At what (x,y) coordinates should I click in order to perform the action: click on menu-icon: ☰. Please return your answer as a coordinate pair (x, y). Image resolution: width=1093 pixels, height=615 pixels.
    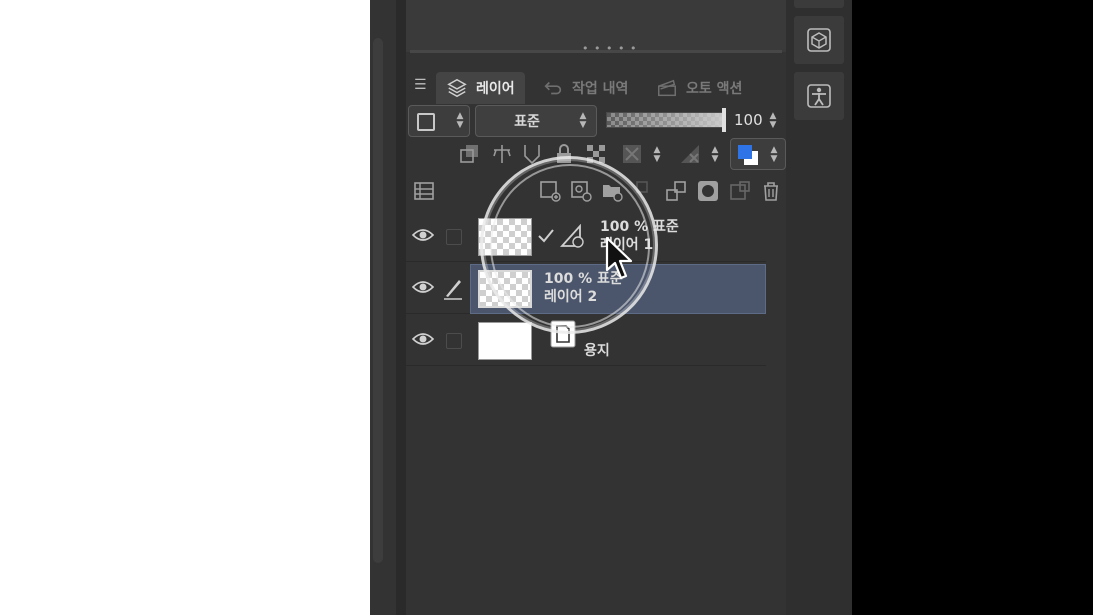
    Looking at the image, I should click on (421, 85).